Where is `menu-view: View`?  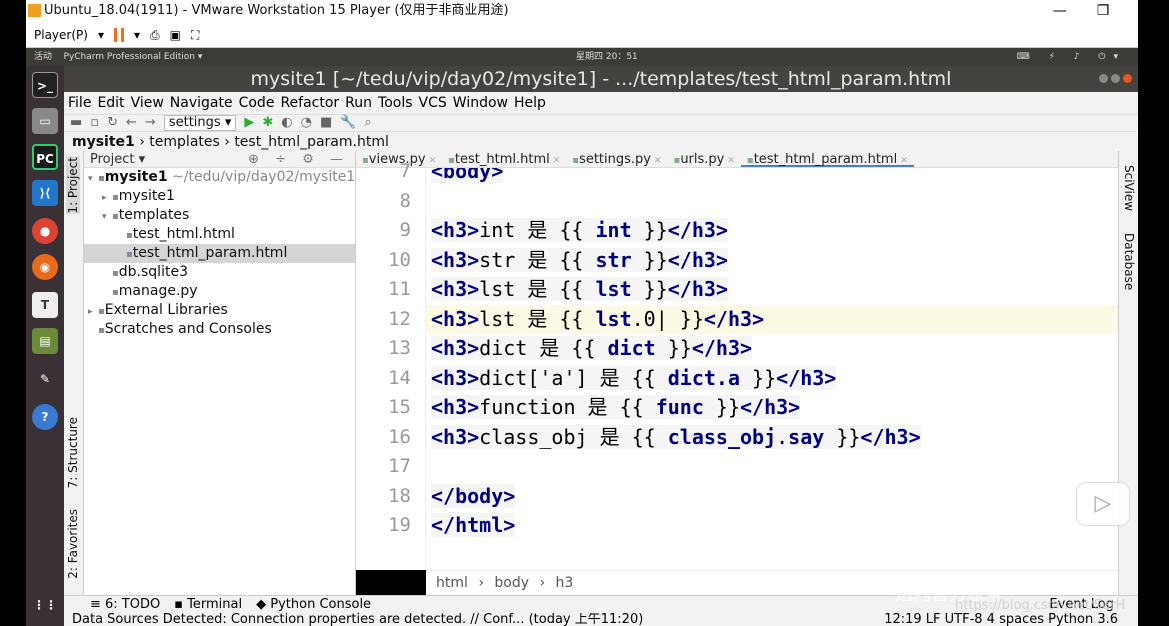 menu-view: View is located at coordinates (147, 103).